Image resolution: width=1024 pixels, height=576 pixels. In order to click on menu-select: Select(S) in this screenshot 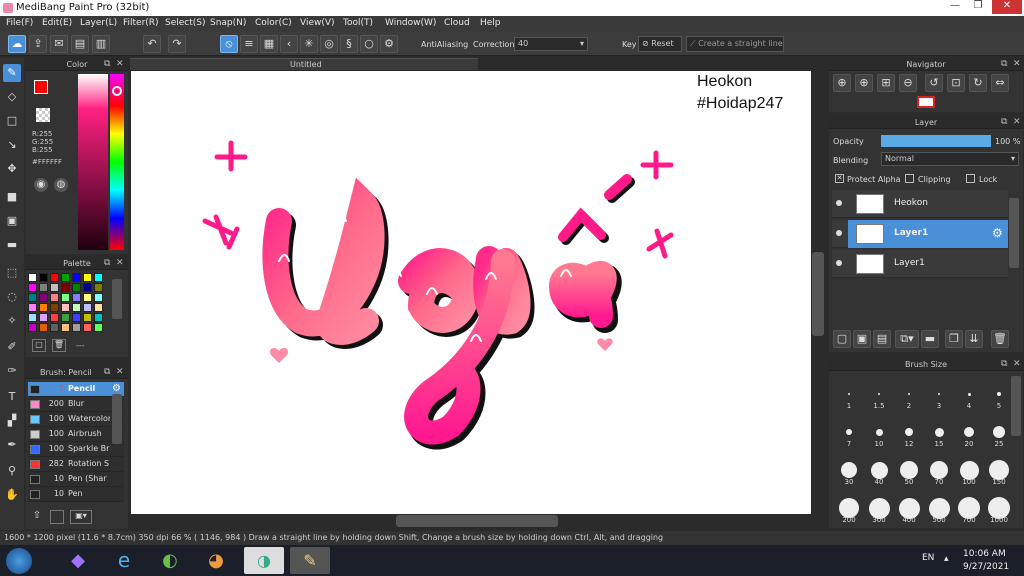, I will do `click(185, 23)`.